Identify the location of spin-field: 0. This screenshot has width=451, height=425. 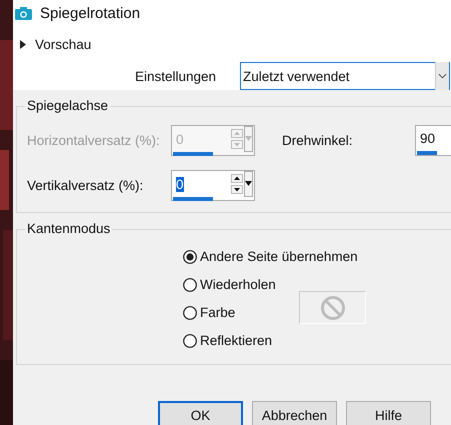
(213, 185).